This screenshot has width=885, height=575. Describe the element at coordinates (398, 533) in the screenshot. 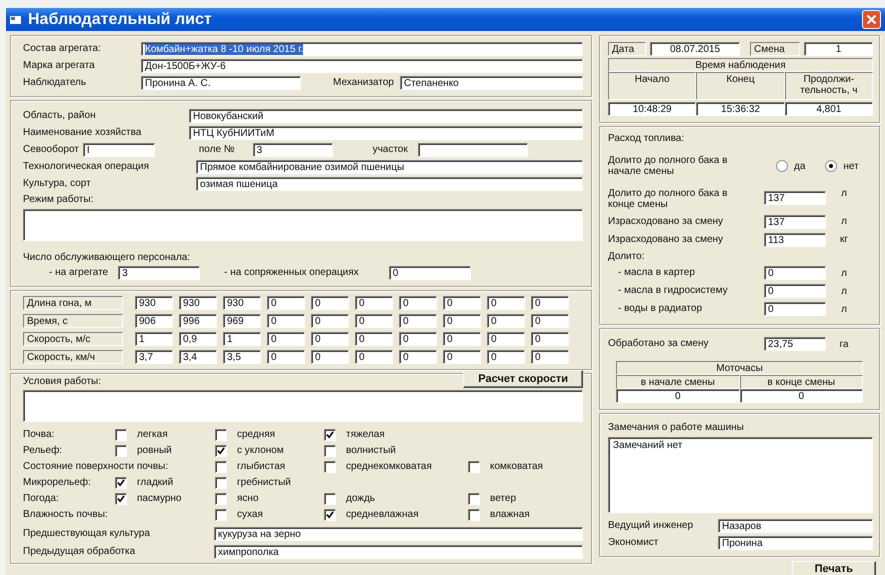

I see `input-field: кукуруза на зерно` at that location.